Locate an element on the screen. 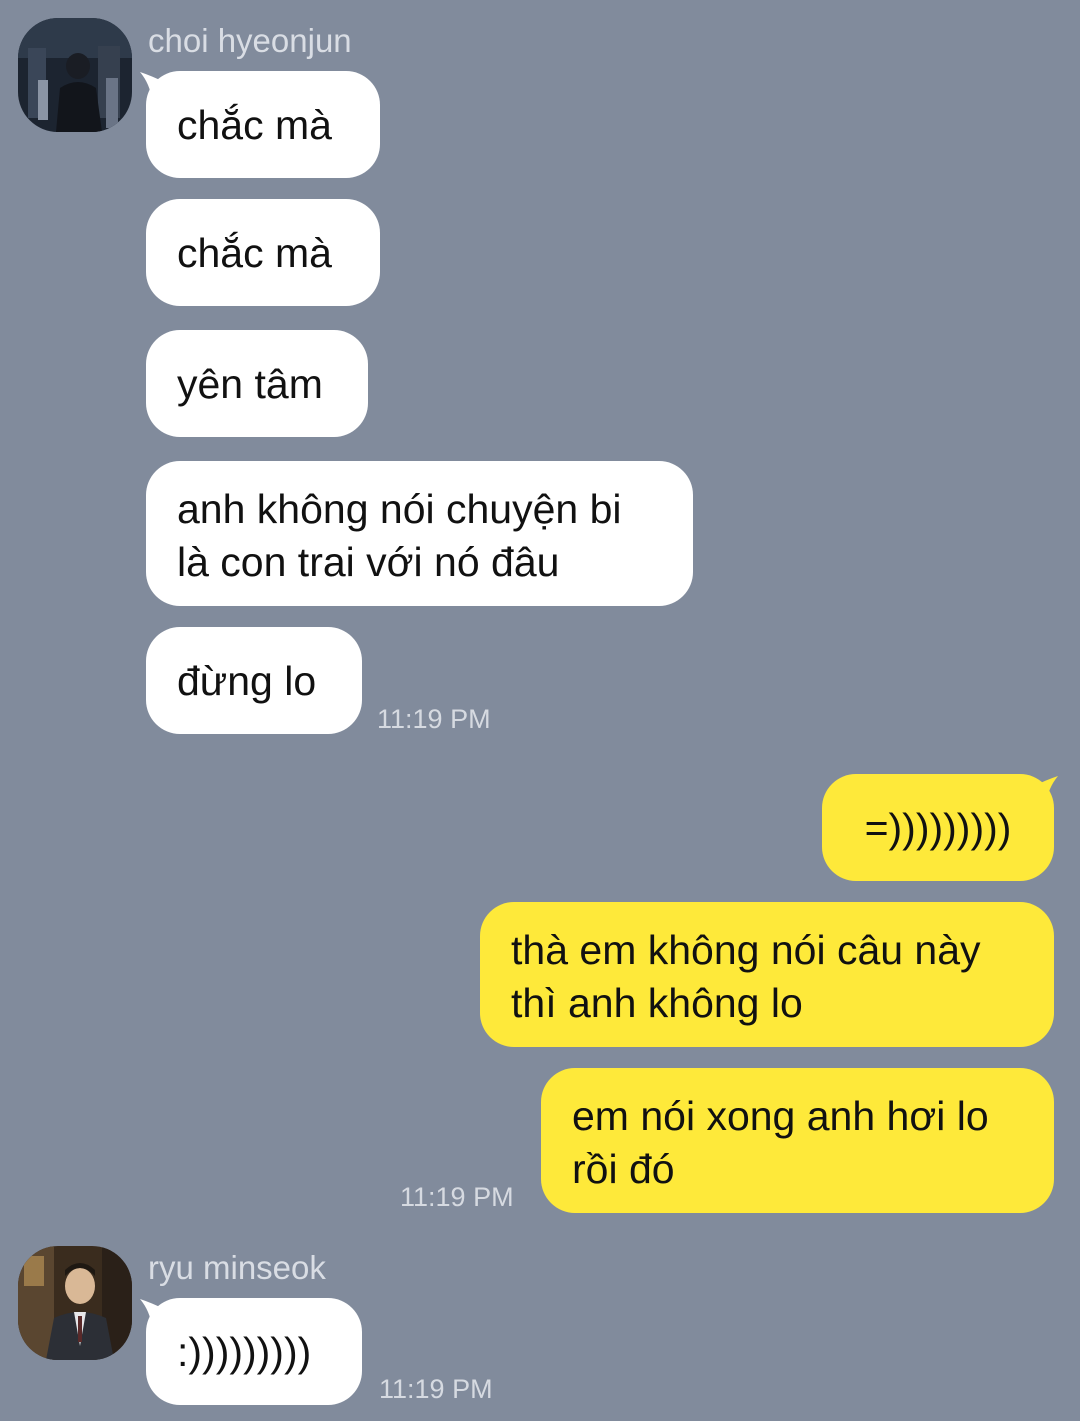  incoming-message: yên tâm is located at coordinates (257, 383).